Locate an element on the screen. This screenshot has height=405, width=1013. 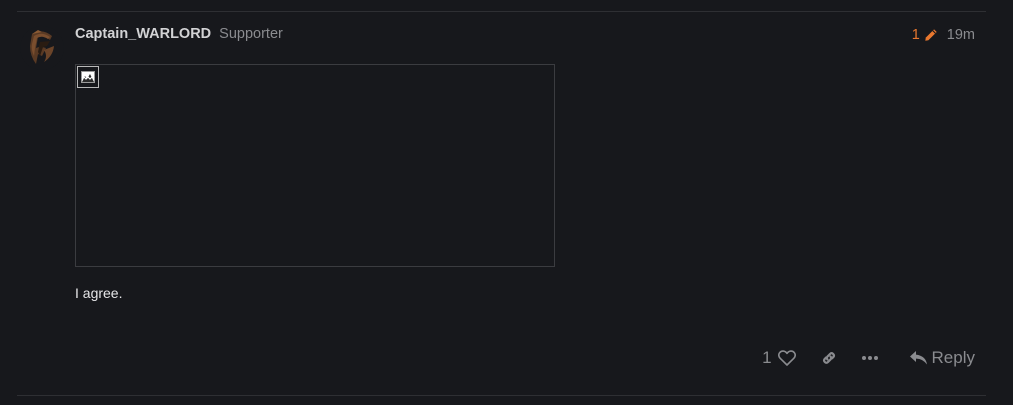
post-author: Captain_WARLORD Supporter is located at coordinates (179, 35).